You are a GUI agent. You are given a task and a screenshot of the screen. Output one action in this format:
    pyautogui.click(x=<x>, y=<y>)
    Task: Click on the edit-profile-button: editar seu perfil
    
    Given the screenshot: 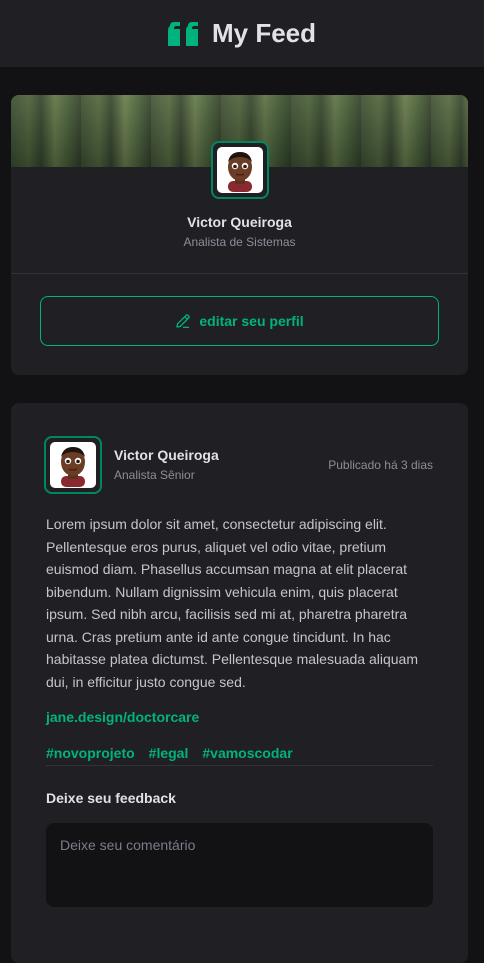 What is the action you would take?
    pyautogui.click(x=239, y=321)
    